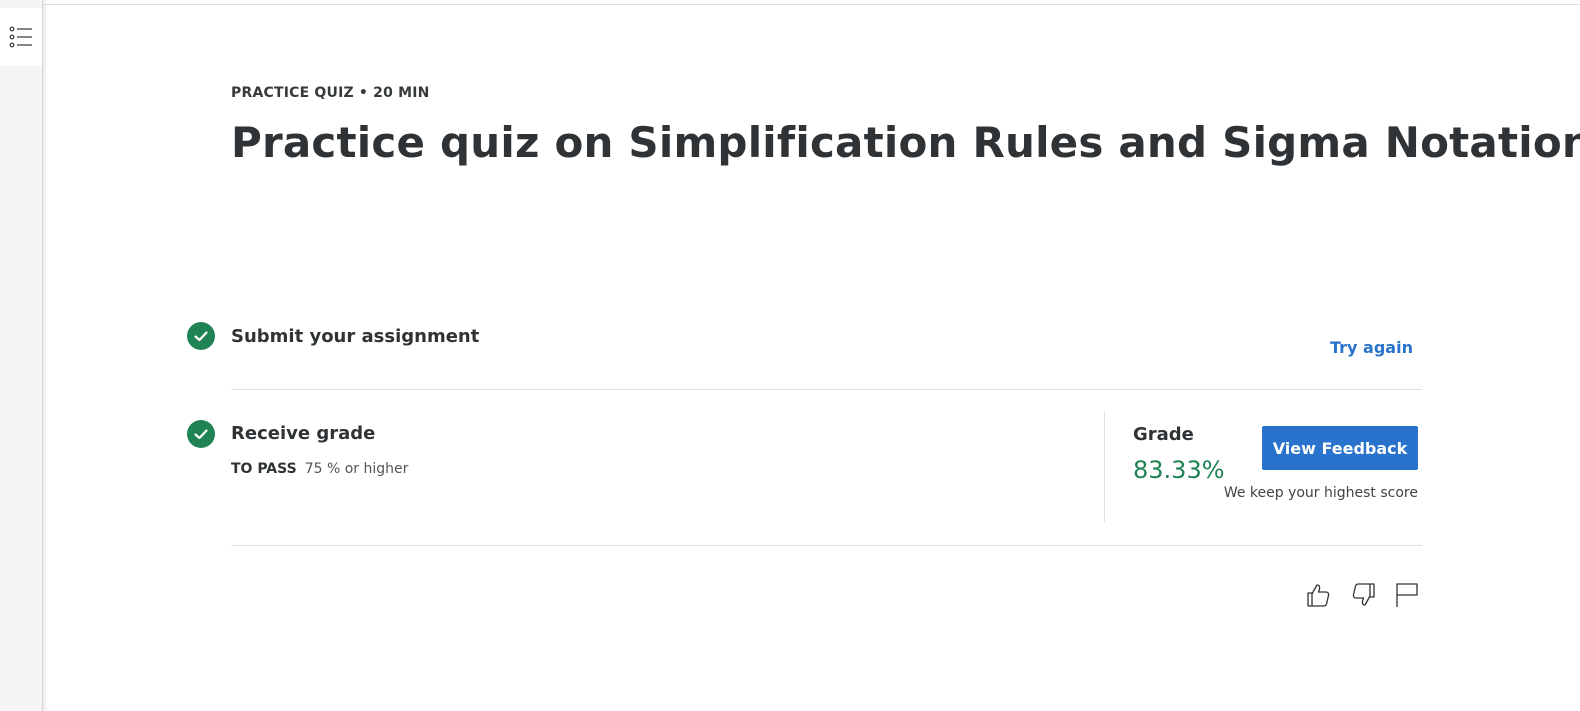  What do you see at coordinates (812, 4) in the screenshot?
I see `top-divider` at bounding box center [812, 4].